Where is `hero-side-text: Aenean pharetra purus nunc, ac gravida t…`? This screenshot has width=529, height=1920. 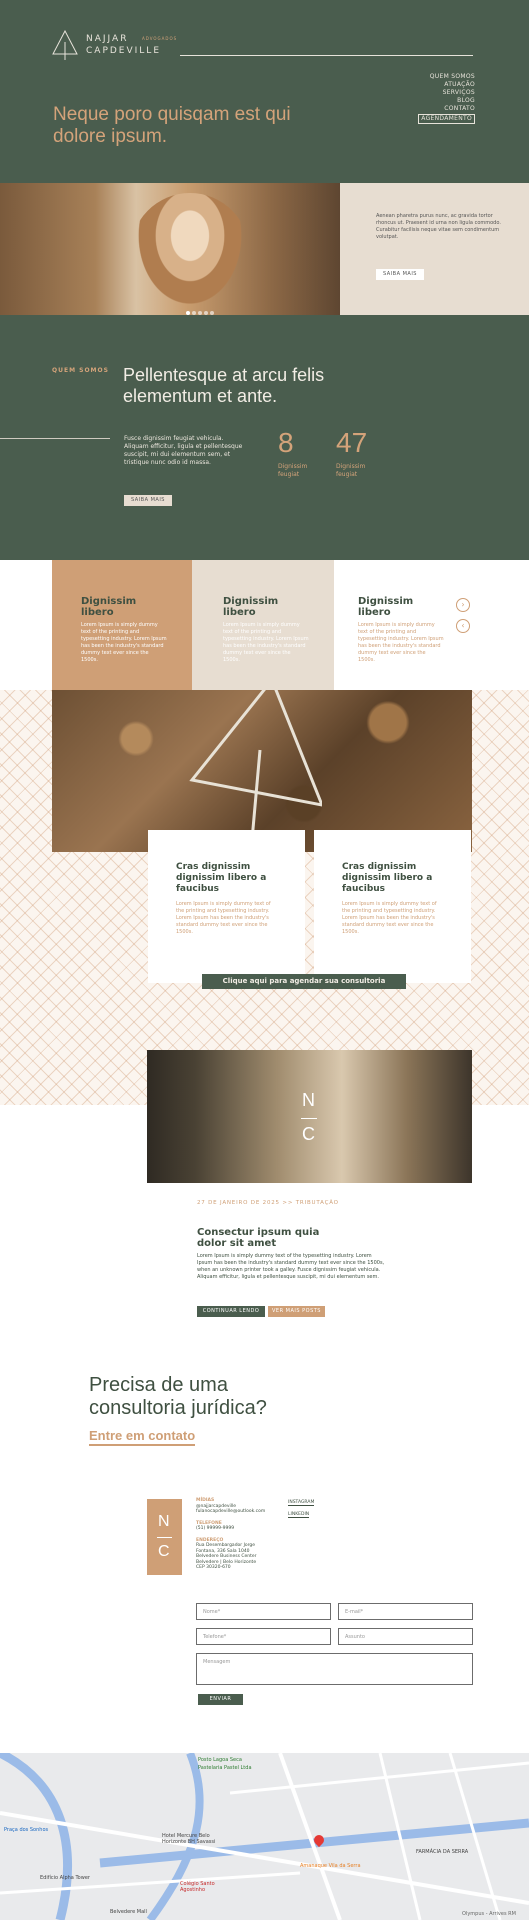
hero-side-text: Aenean pharetra purus nunc, ac gravida t… is located at coordinates (438, 226).